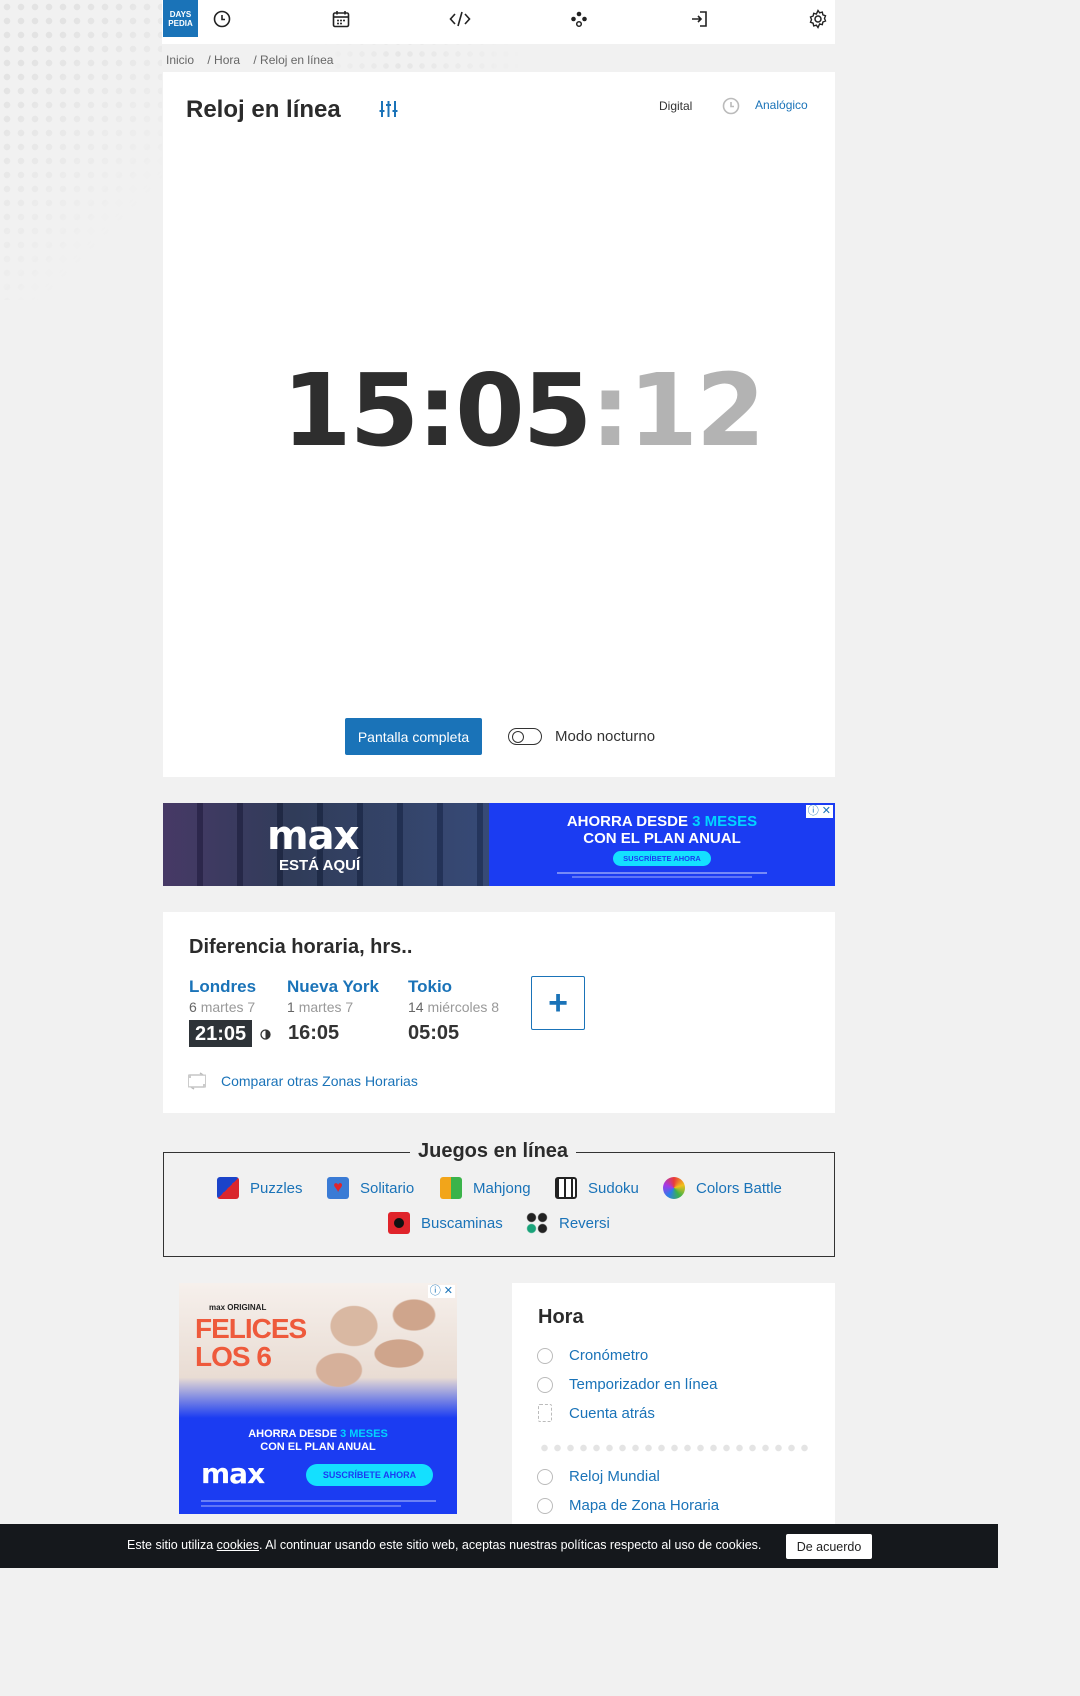 This screenshot has width=1080, height=1696. What do you see at coordinates (605, 736) in the screenshot?
I see `night-mode-label: Modo nocturno` at bounding box center [605, 736].